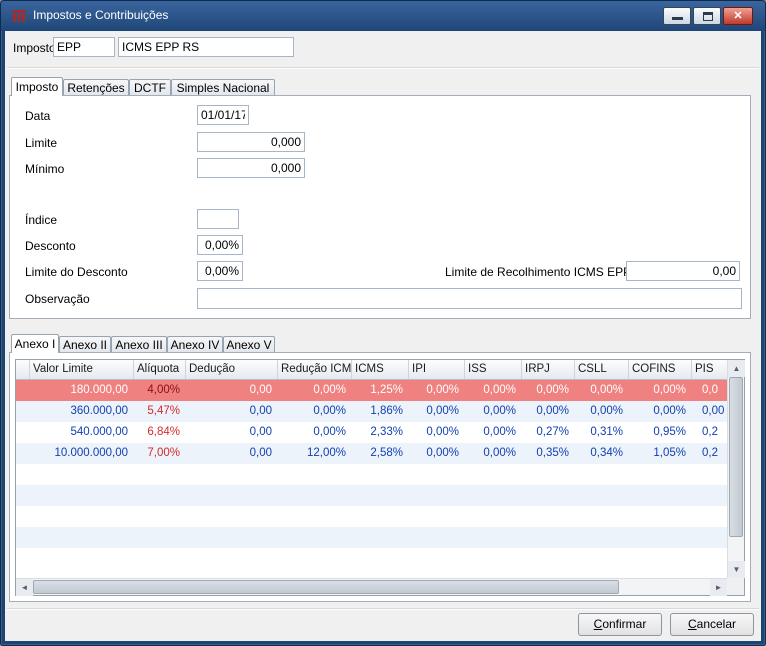 The width and height of the screenshot is (766, 646). I want to click on column-header-valor-limite: Valor Limite, so click(82, 369).